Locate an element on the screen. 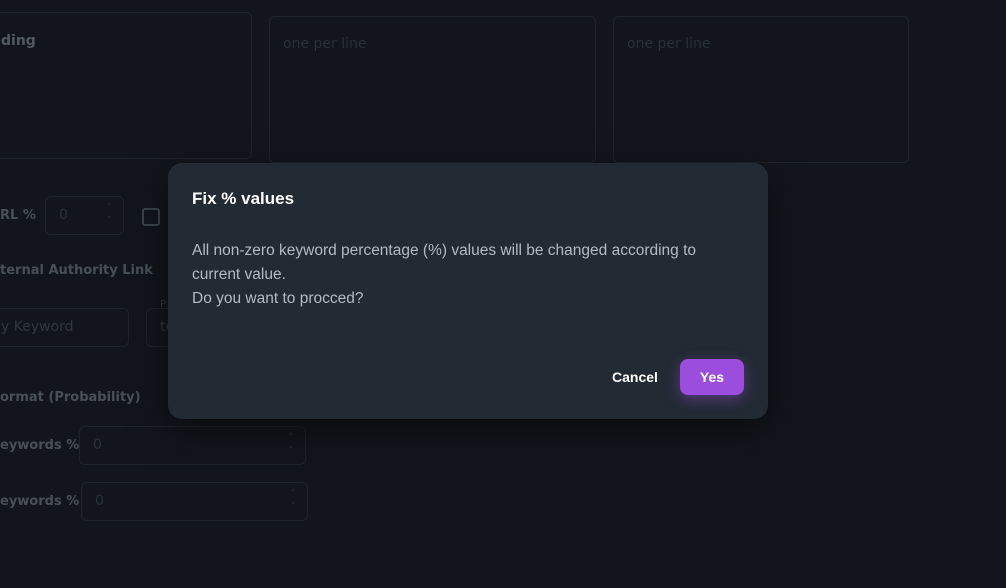 This screenshot has width=1006, height=588. dialog-message-line-2: Do you want to procced? is located at coordinates (278, 298).